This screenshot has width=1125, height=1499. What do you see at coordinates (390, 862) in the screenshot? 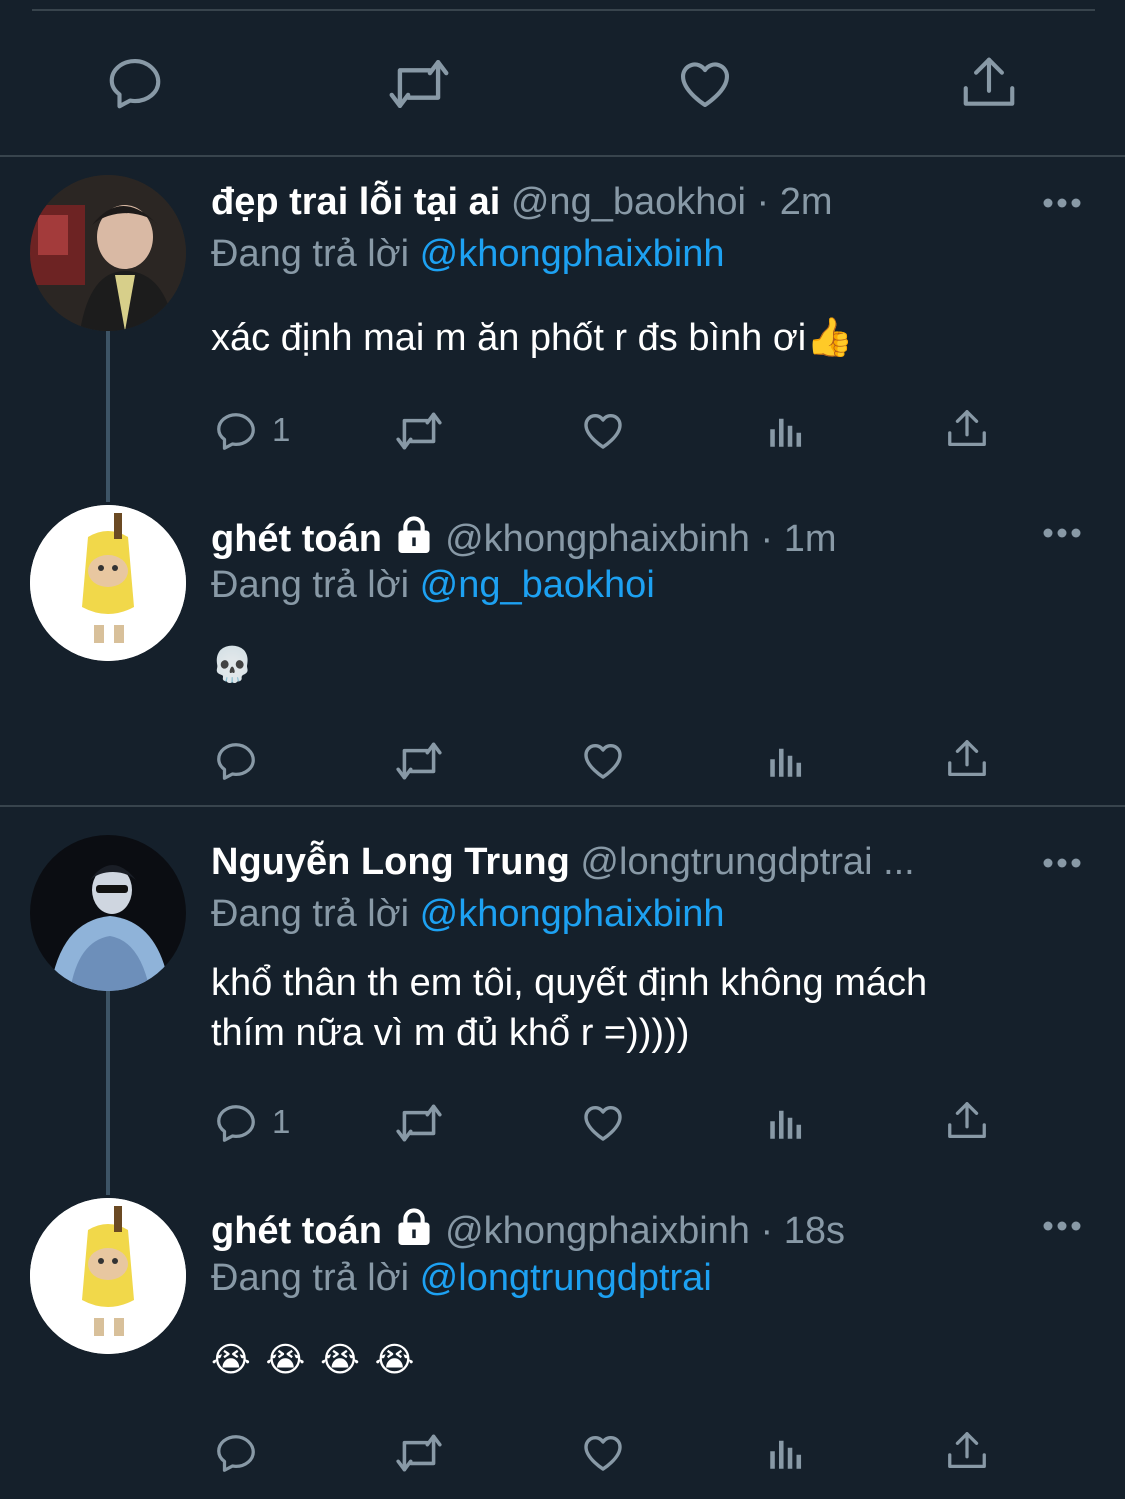
I see `display-name: Nguyễn Long Trung` at bounding box center [390, 862].